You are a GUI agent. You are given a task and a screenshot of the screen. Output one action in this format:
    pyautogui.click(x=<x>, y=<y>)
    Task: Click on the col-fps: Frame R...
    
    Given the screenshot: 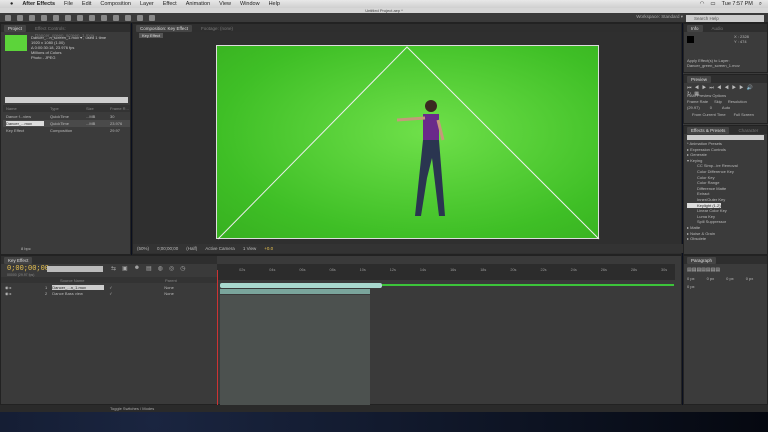 What is the action you would take?
    pyautogui.click(x=119, y=108)
    